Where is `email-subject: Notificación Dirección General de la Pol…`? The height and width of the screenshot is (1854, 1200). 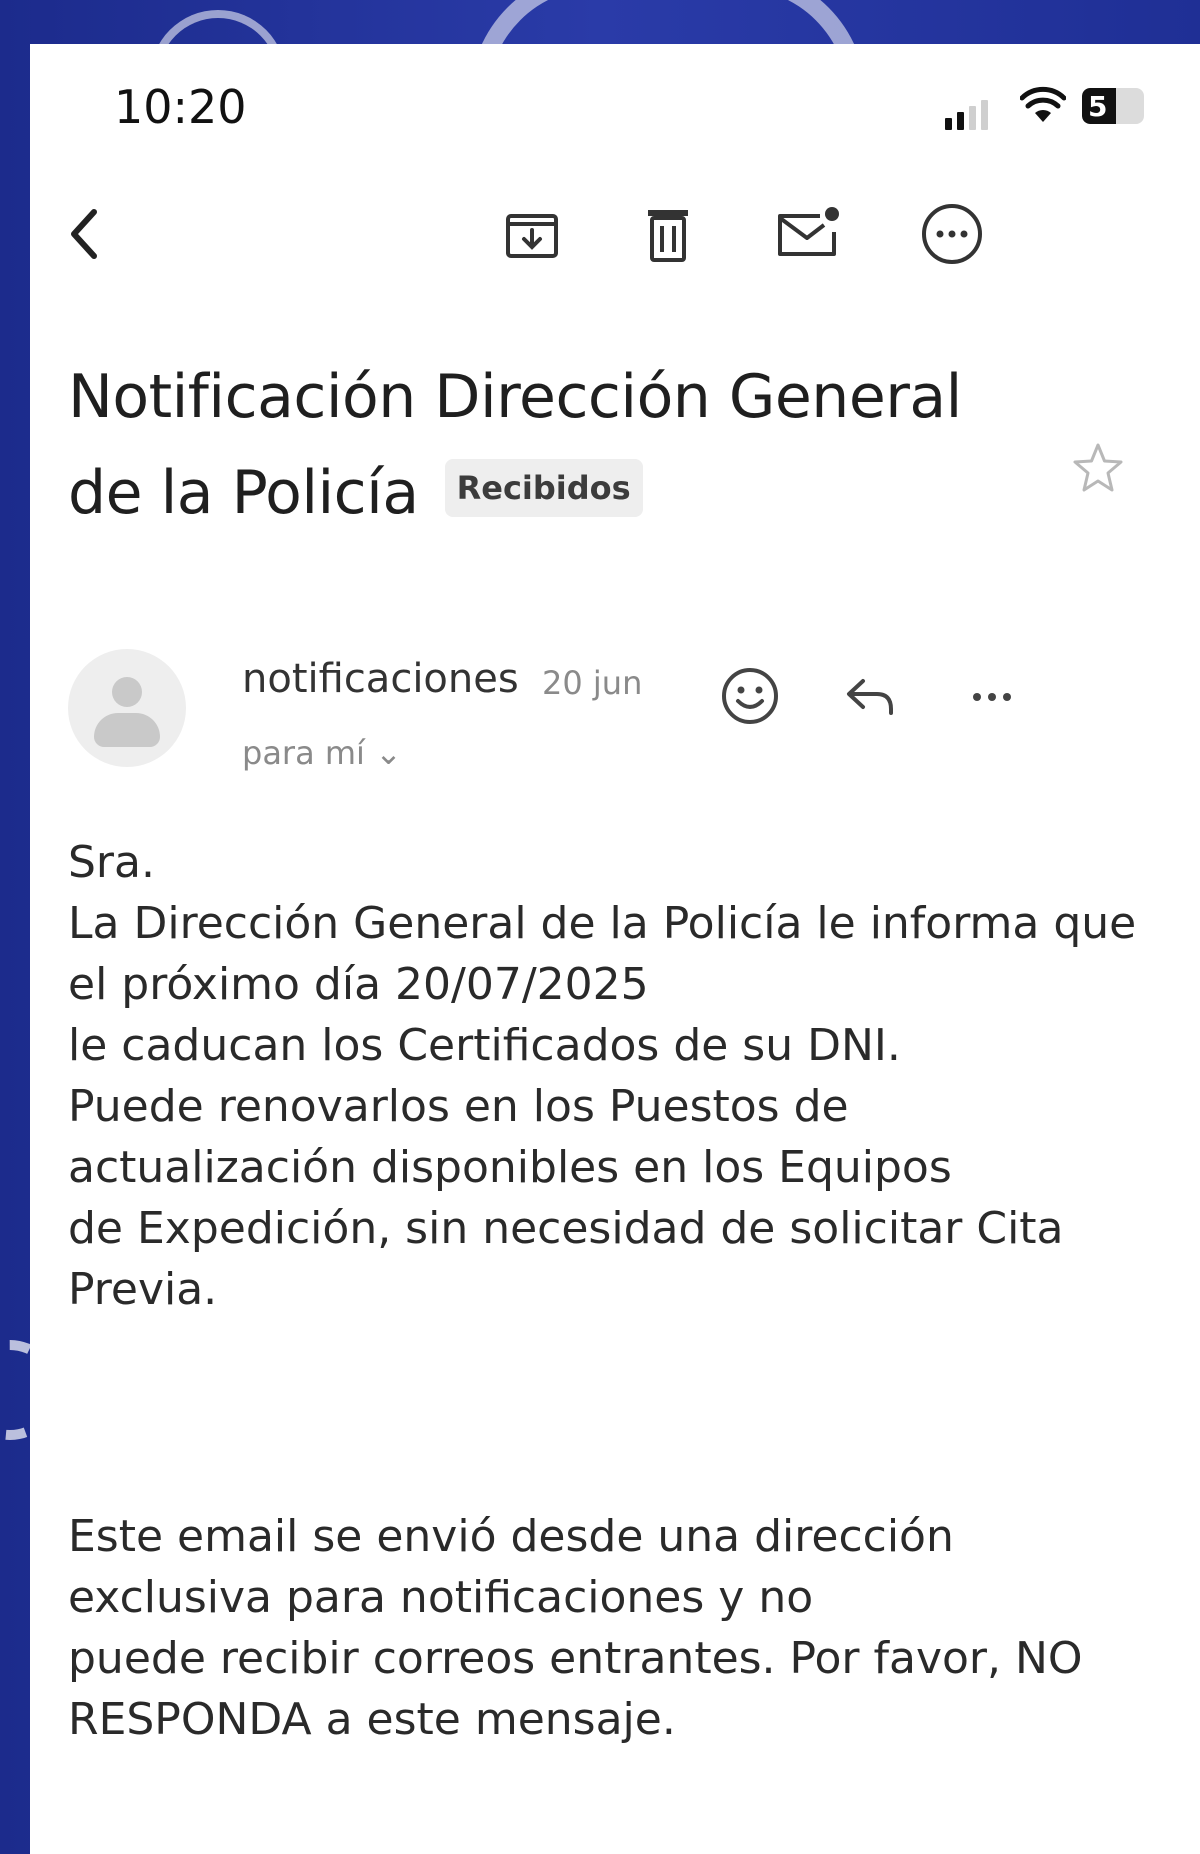
email-subject: Notificación Dirección General de la Pol… is located at coordinates (558, 445).